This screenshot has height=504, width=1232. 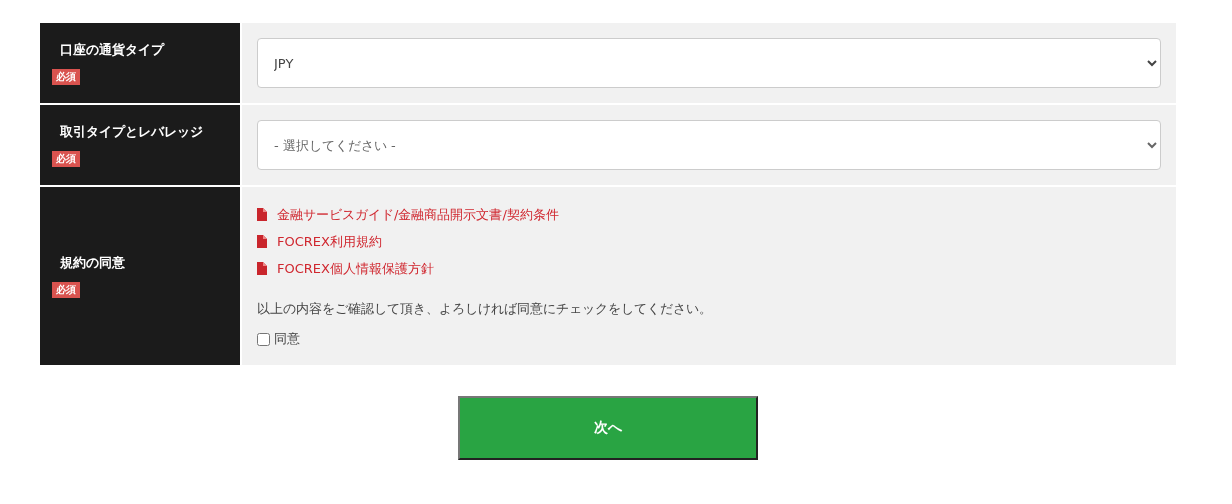 What do you see at coordinates (287, 339) in the screenshot?
I see `checkbox-label: 同意` at bounding box center [287, 339].